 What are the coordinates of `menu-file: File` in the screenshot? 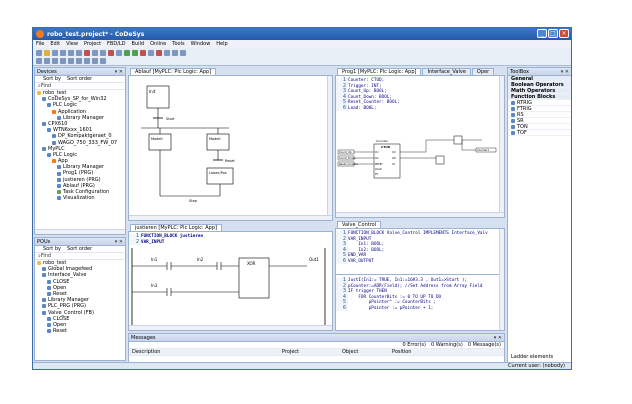 It's located at (40, 44).